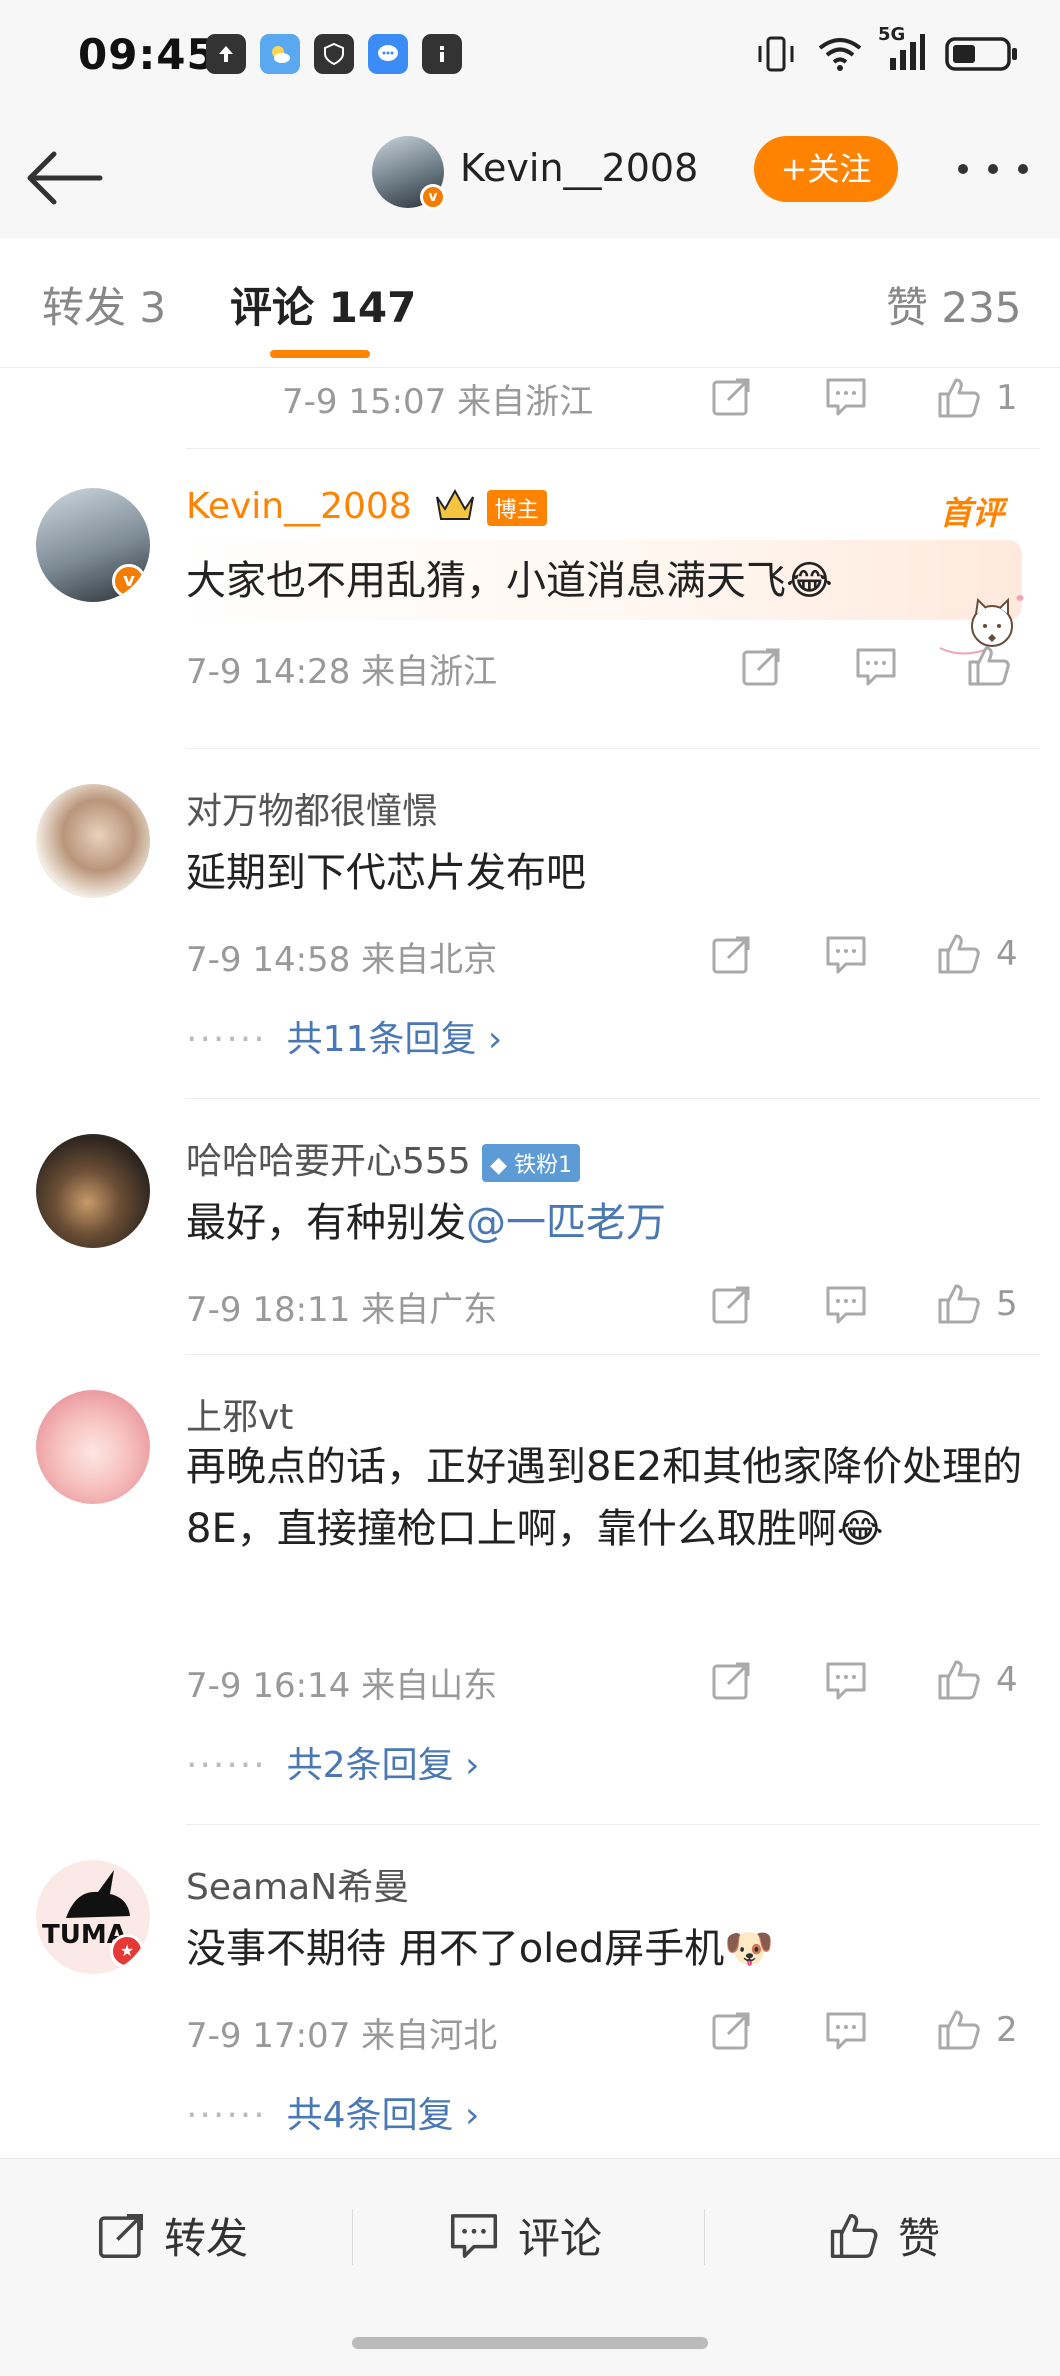  I want to click on back-button, so click(64, 178).